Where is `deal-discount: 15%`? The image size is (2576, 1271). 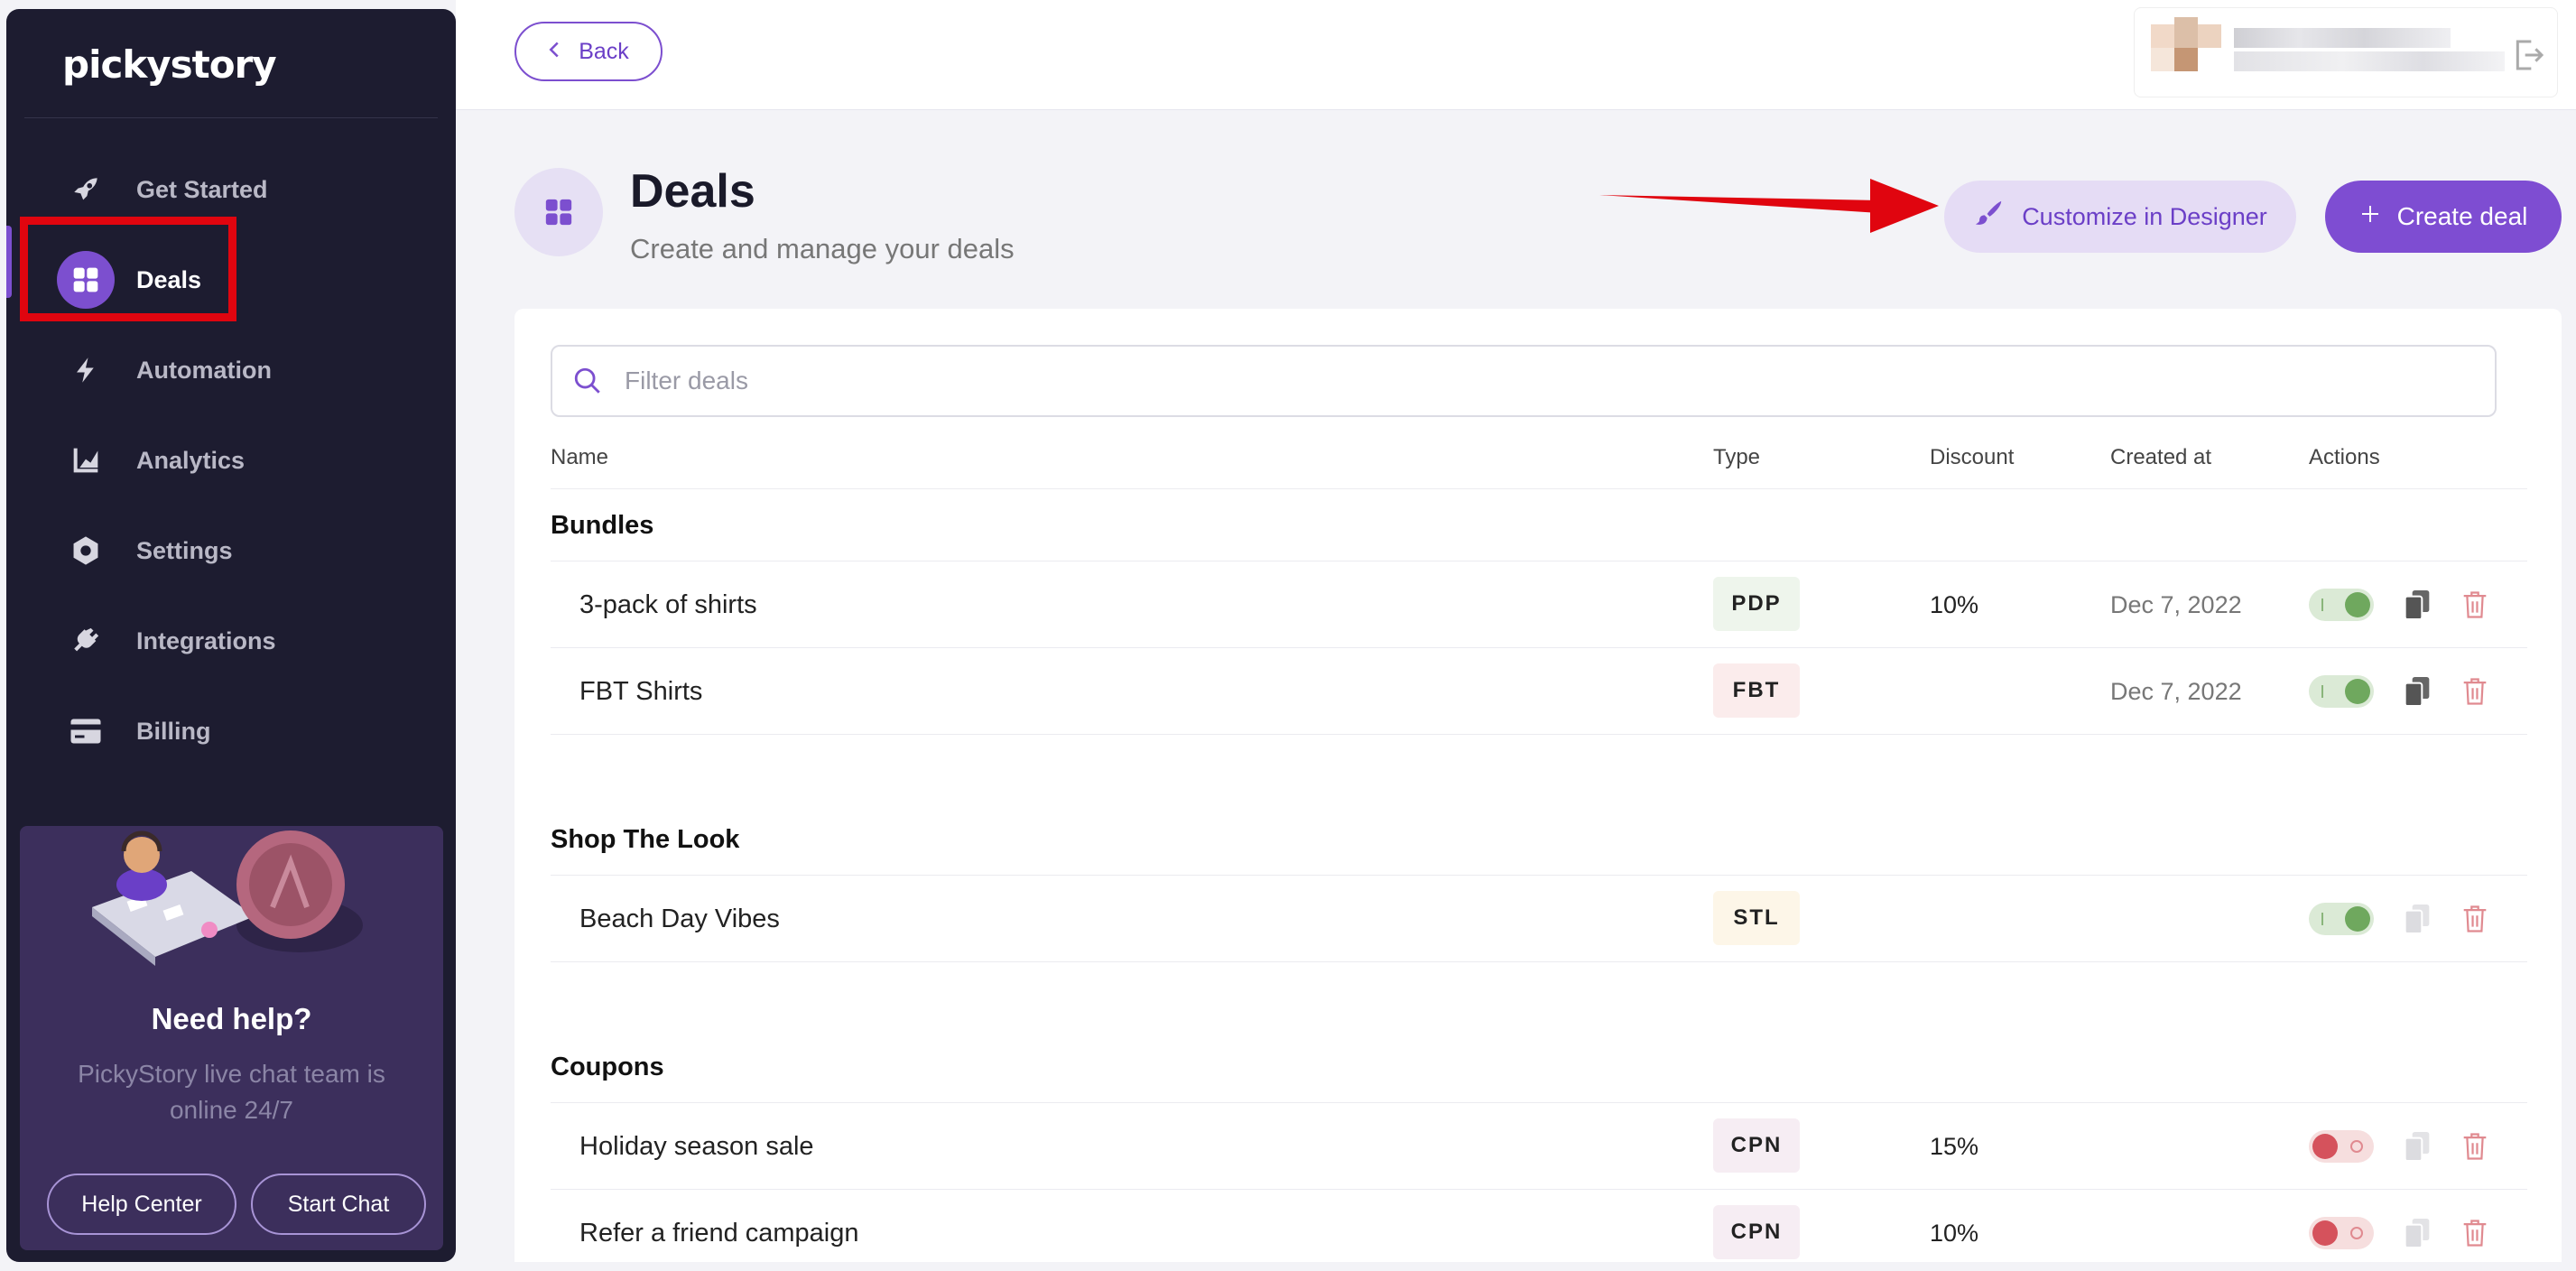 deal-discount: 15% is located at coordinates (1955, 1147).